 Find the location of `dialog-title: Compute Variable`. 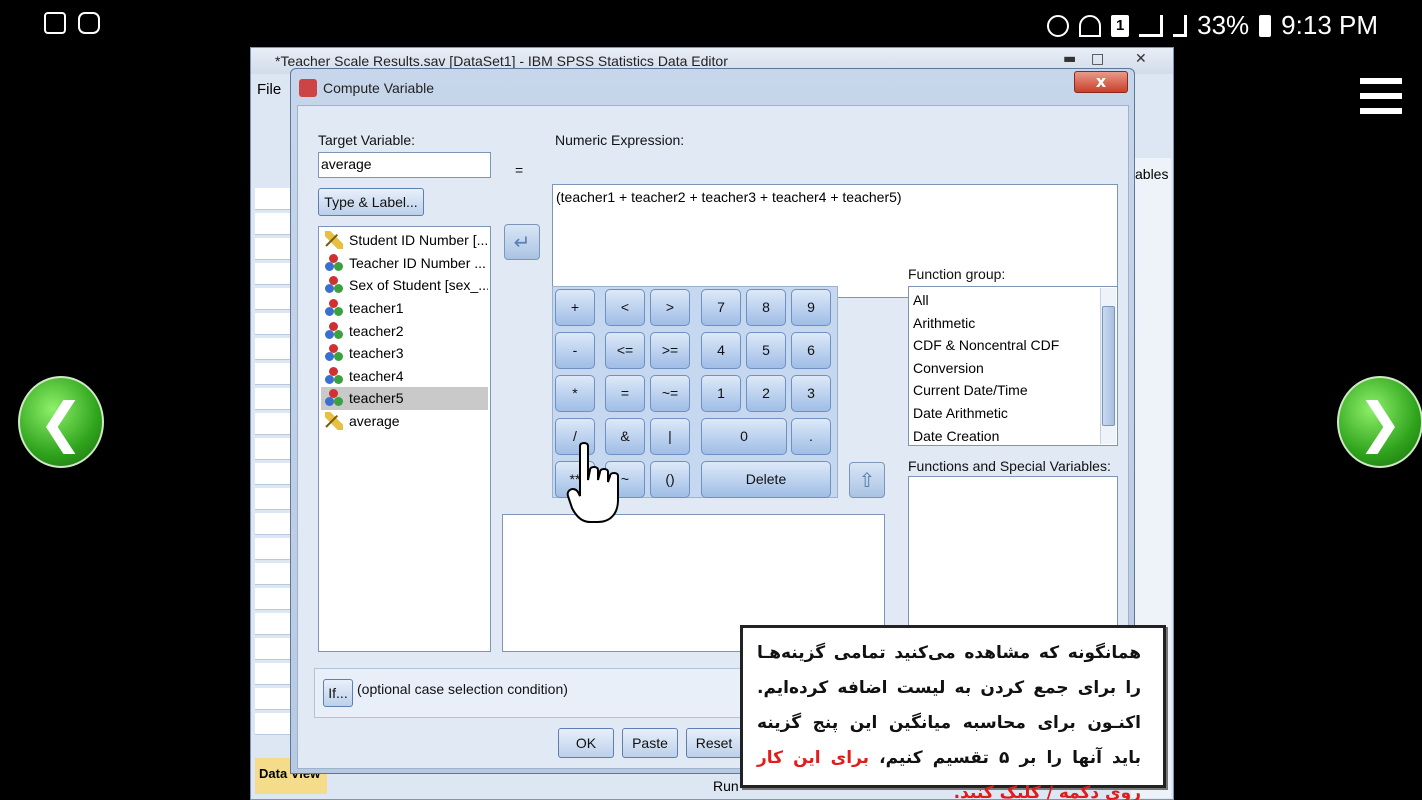

dialog-title: Compute Variable is located at coordinates (365, 88).